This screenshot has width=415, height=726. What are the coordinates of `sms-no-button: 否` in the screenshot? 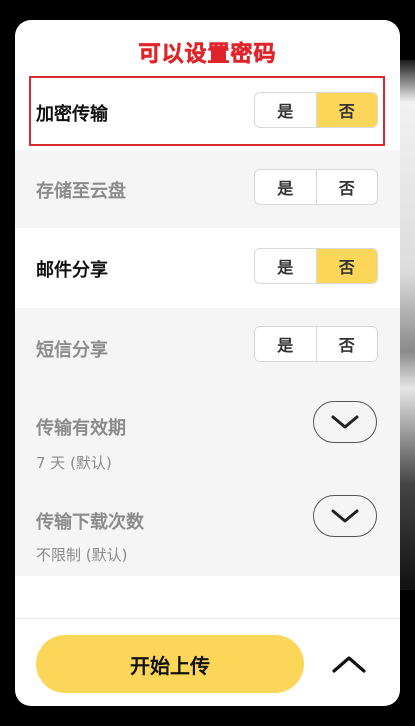 It's located at (347, 344).